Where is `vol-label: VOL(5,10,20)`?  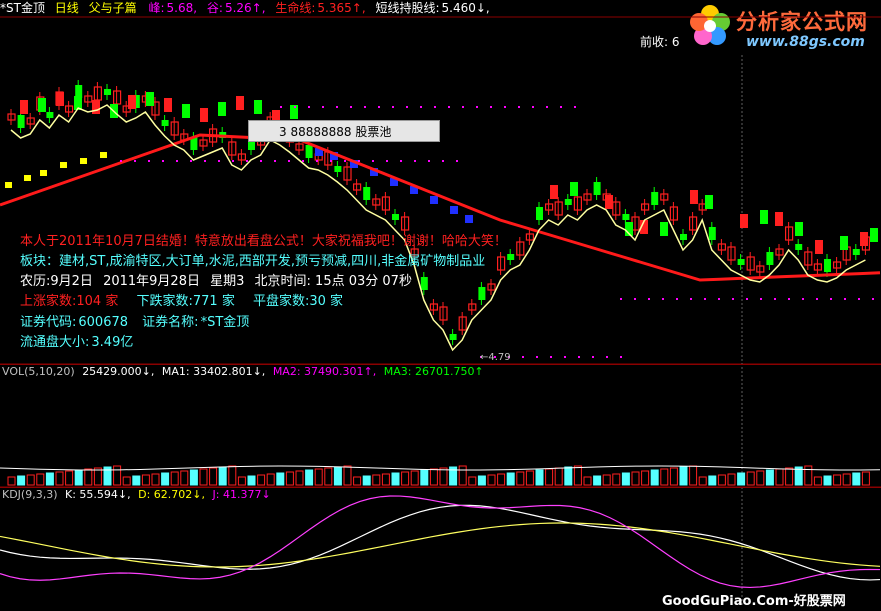 vol-label: VOL(5,10,20) is located at coordinates (38, 371).